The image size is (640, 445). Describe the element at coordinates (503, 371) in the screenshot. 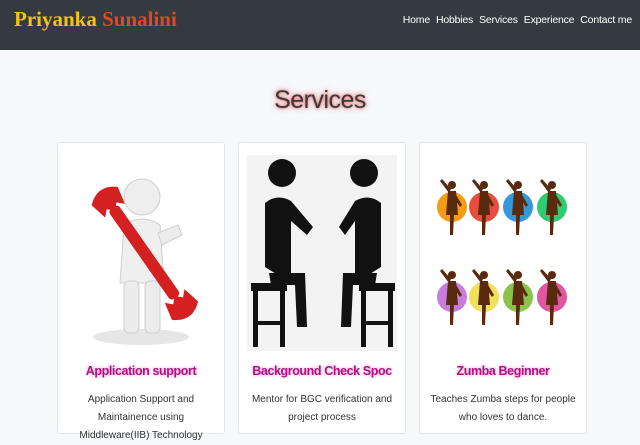

I see `card-title: Zumba Beginner` at that location.